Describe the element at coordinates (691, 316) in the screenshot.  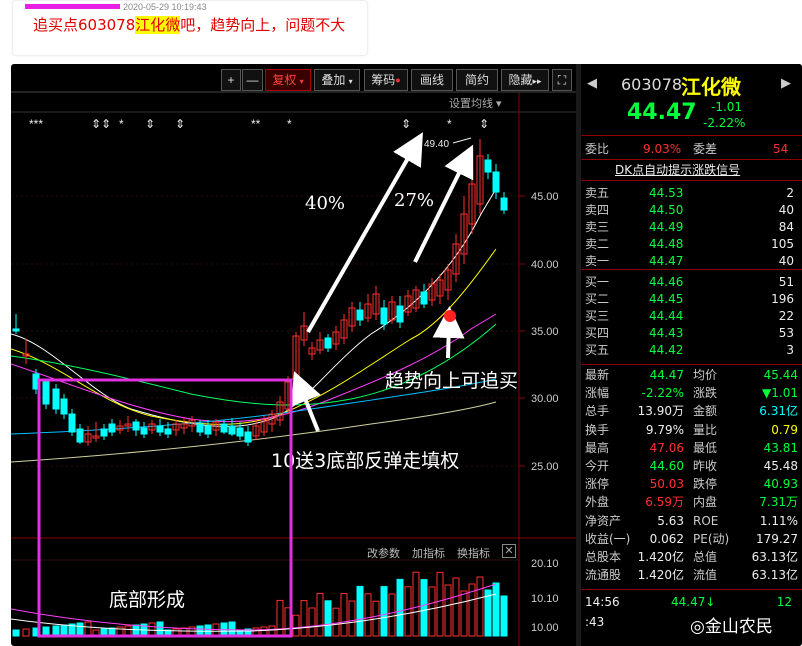
I see `bid-row: 买三 44.44 22` at that location.